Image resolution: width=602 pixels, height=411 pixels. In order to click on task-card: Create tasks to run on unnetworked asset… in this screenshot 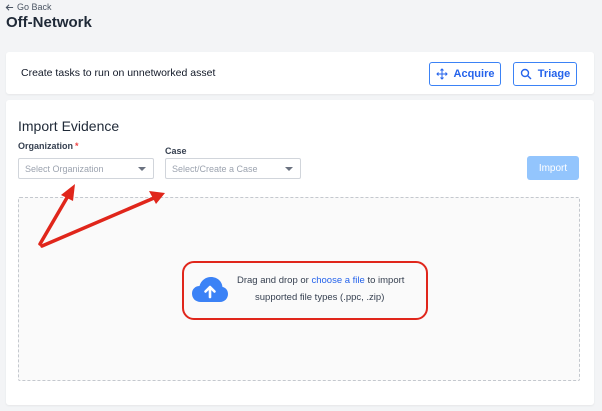, I will do `click(300, 73)`.